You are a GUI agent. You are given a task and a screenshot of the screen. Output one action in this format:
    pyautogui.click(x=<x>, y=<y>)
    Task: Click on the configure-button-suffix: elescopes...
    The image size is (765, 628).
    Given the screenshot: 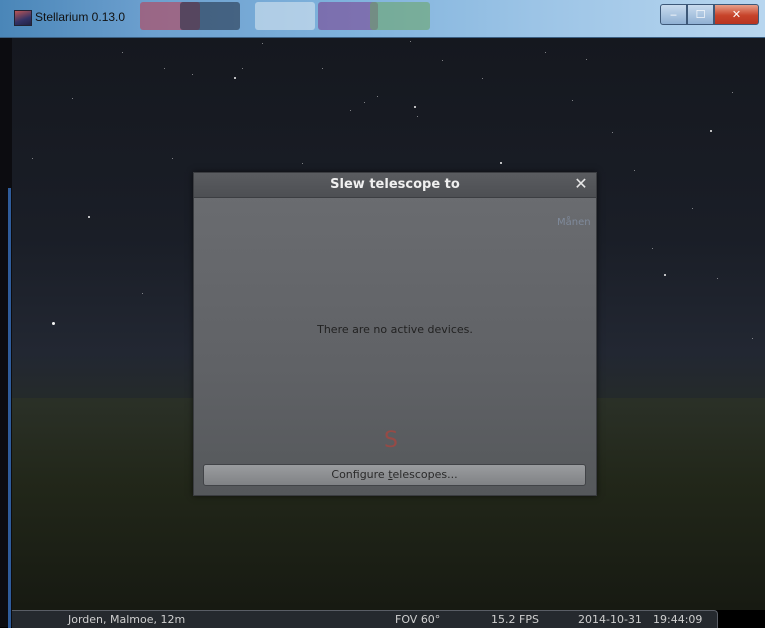 What is the action you would take?
    pyautogui.click(x=425, y=474)
    